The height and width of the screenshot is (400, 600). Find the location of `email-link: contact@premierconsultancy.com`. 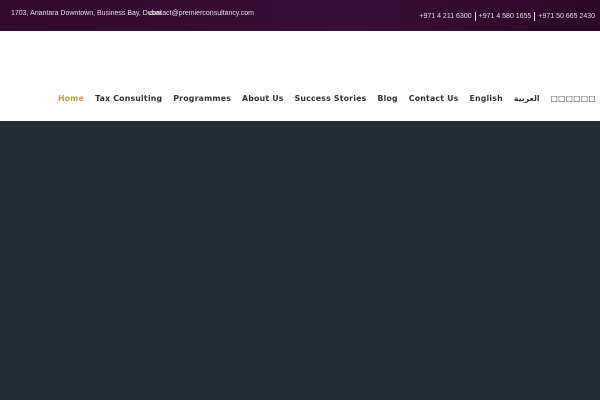

email-link: contact@premierconsultancy.com is located at coordinates (201, 13).